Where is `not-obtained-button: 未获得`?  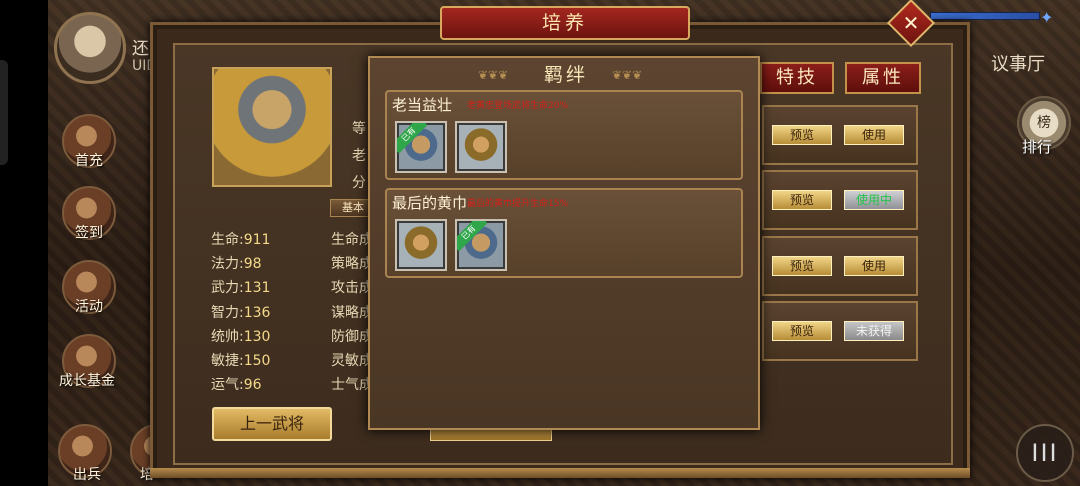
not-obtained-button: 未获得 is located at coordinates (874, 331).